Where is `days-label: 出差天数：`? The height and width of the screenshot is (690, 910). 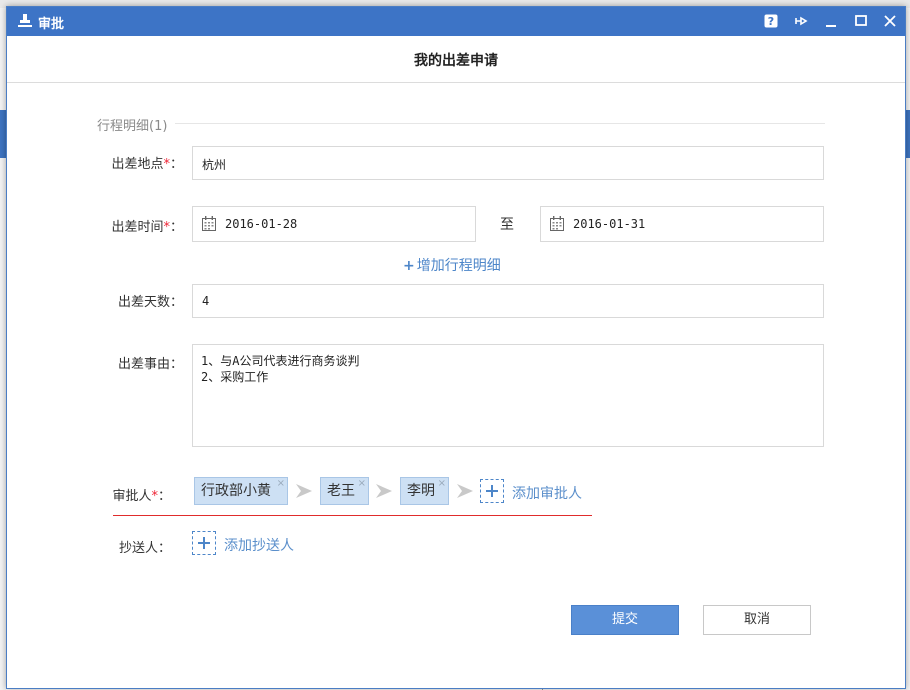 days-label: 出差天数： is located at coordinates (141, 300).